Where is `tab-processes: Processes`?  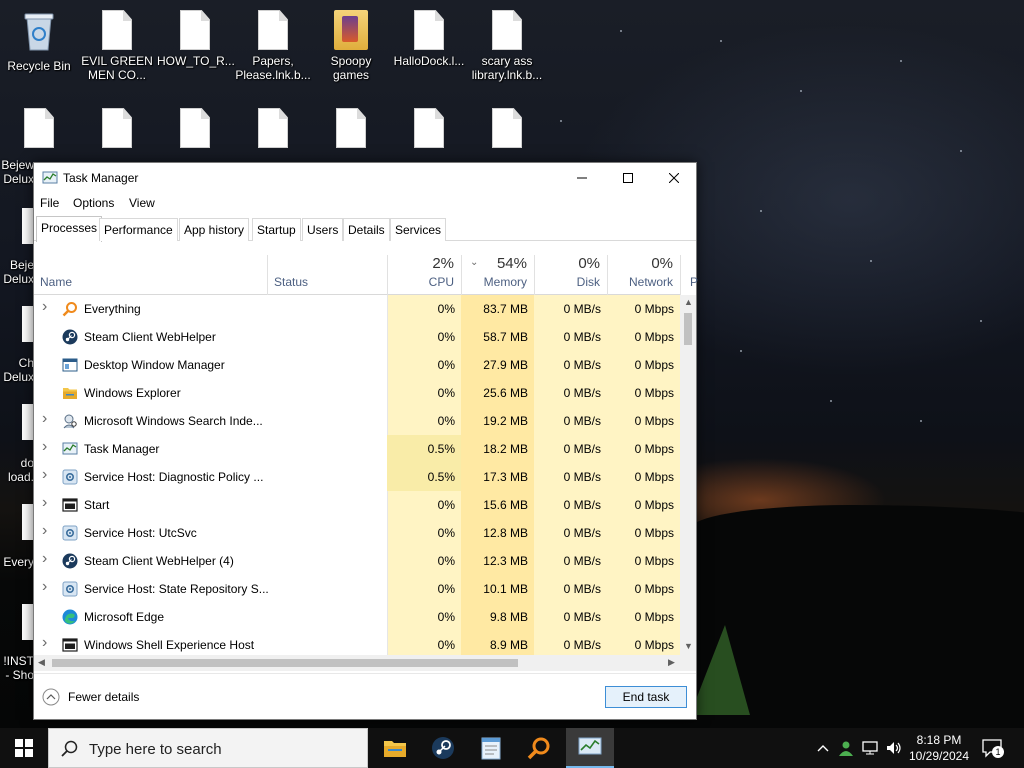 tab-processes: Processes is located at coordinates (69, 229).